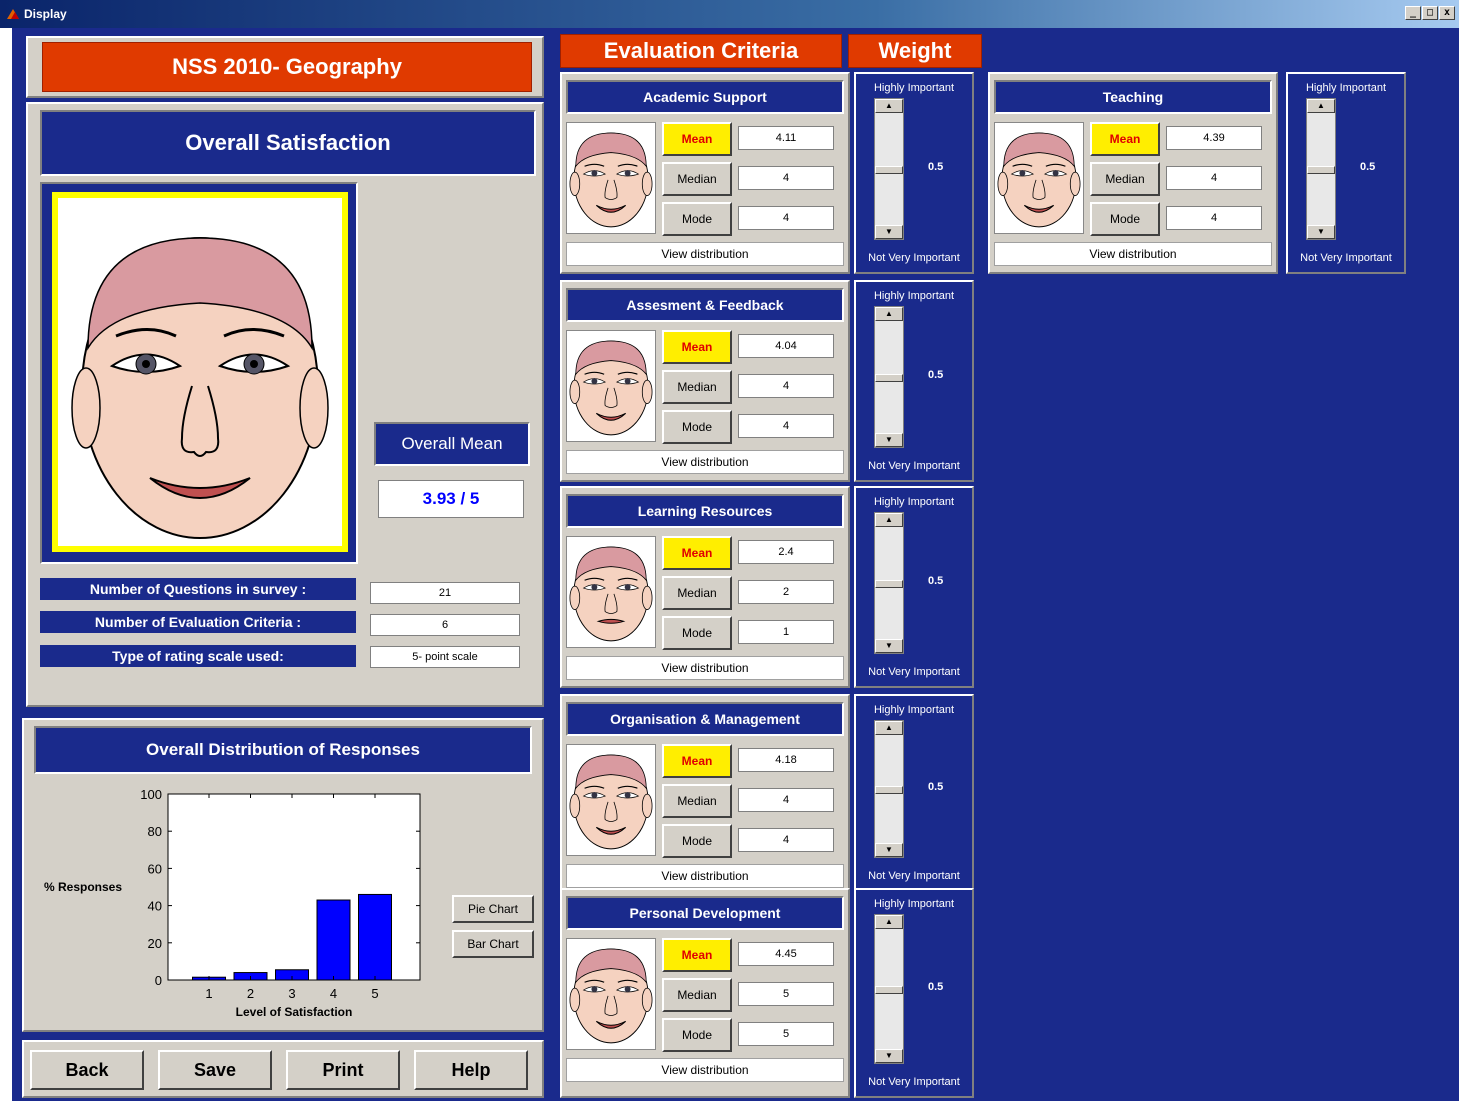 Image resolution: width=1459 pixels, height=1101 pixels. What do you see at coordinates (151, 794) in the screenshot?
I see `y-tick-label: 100` at bounding box center [151, 794].